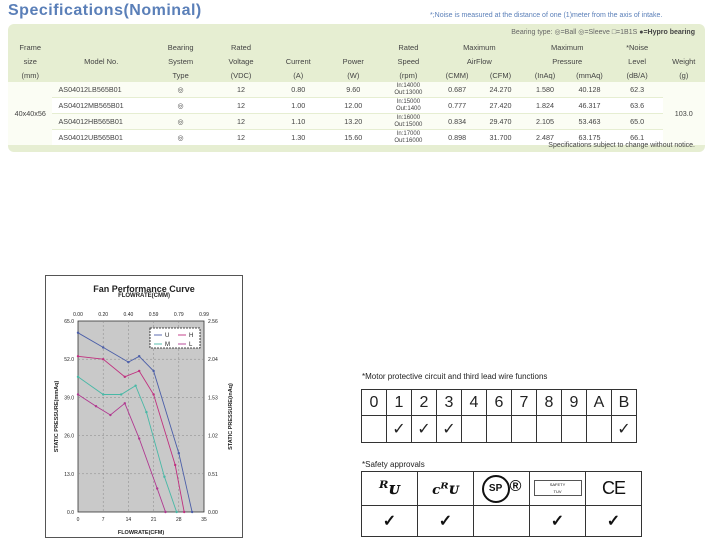 The height and width of the screenshot is (541, 707). Describe the element at coordinates (474, 402) in the screenshot. I see `motor-code: 4` at that location.